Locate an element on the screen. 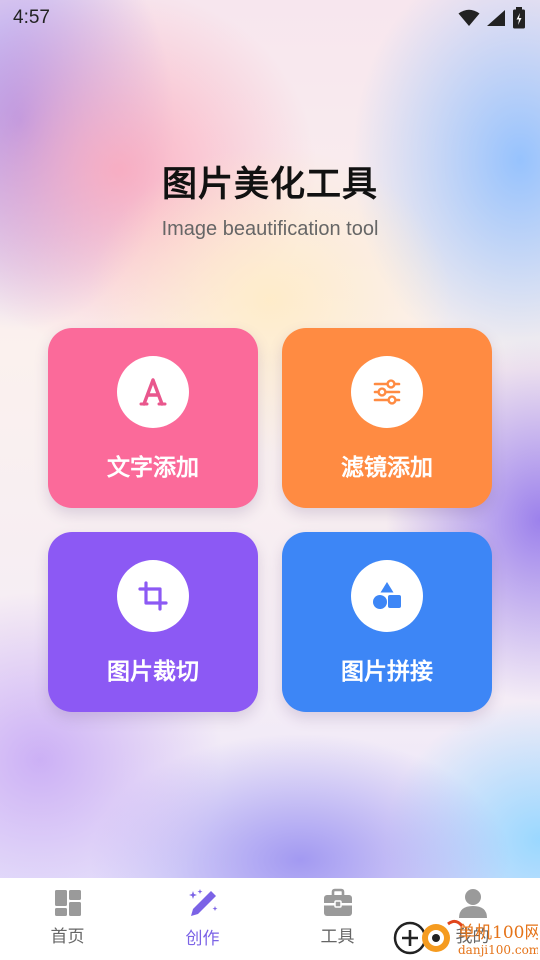  image-collage-card: 图片拼接 is located at coordinates (387, 622).